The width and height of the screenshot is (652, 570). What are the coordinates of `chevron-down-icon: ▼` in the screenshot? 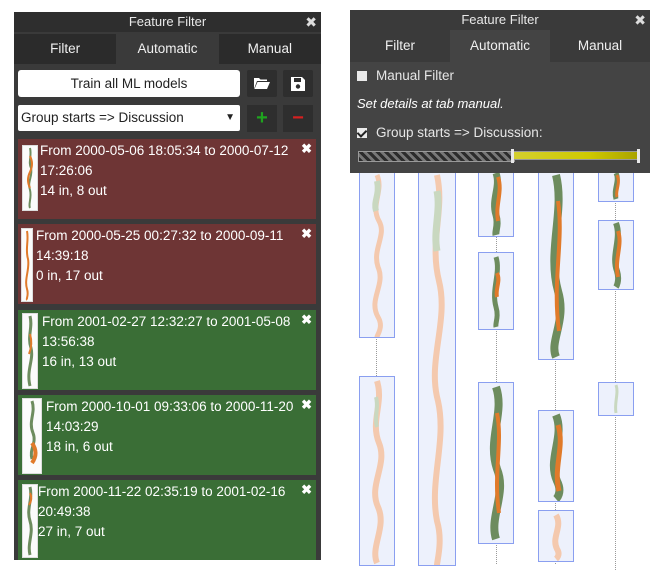 It's located at (230, 117).